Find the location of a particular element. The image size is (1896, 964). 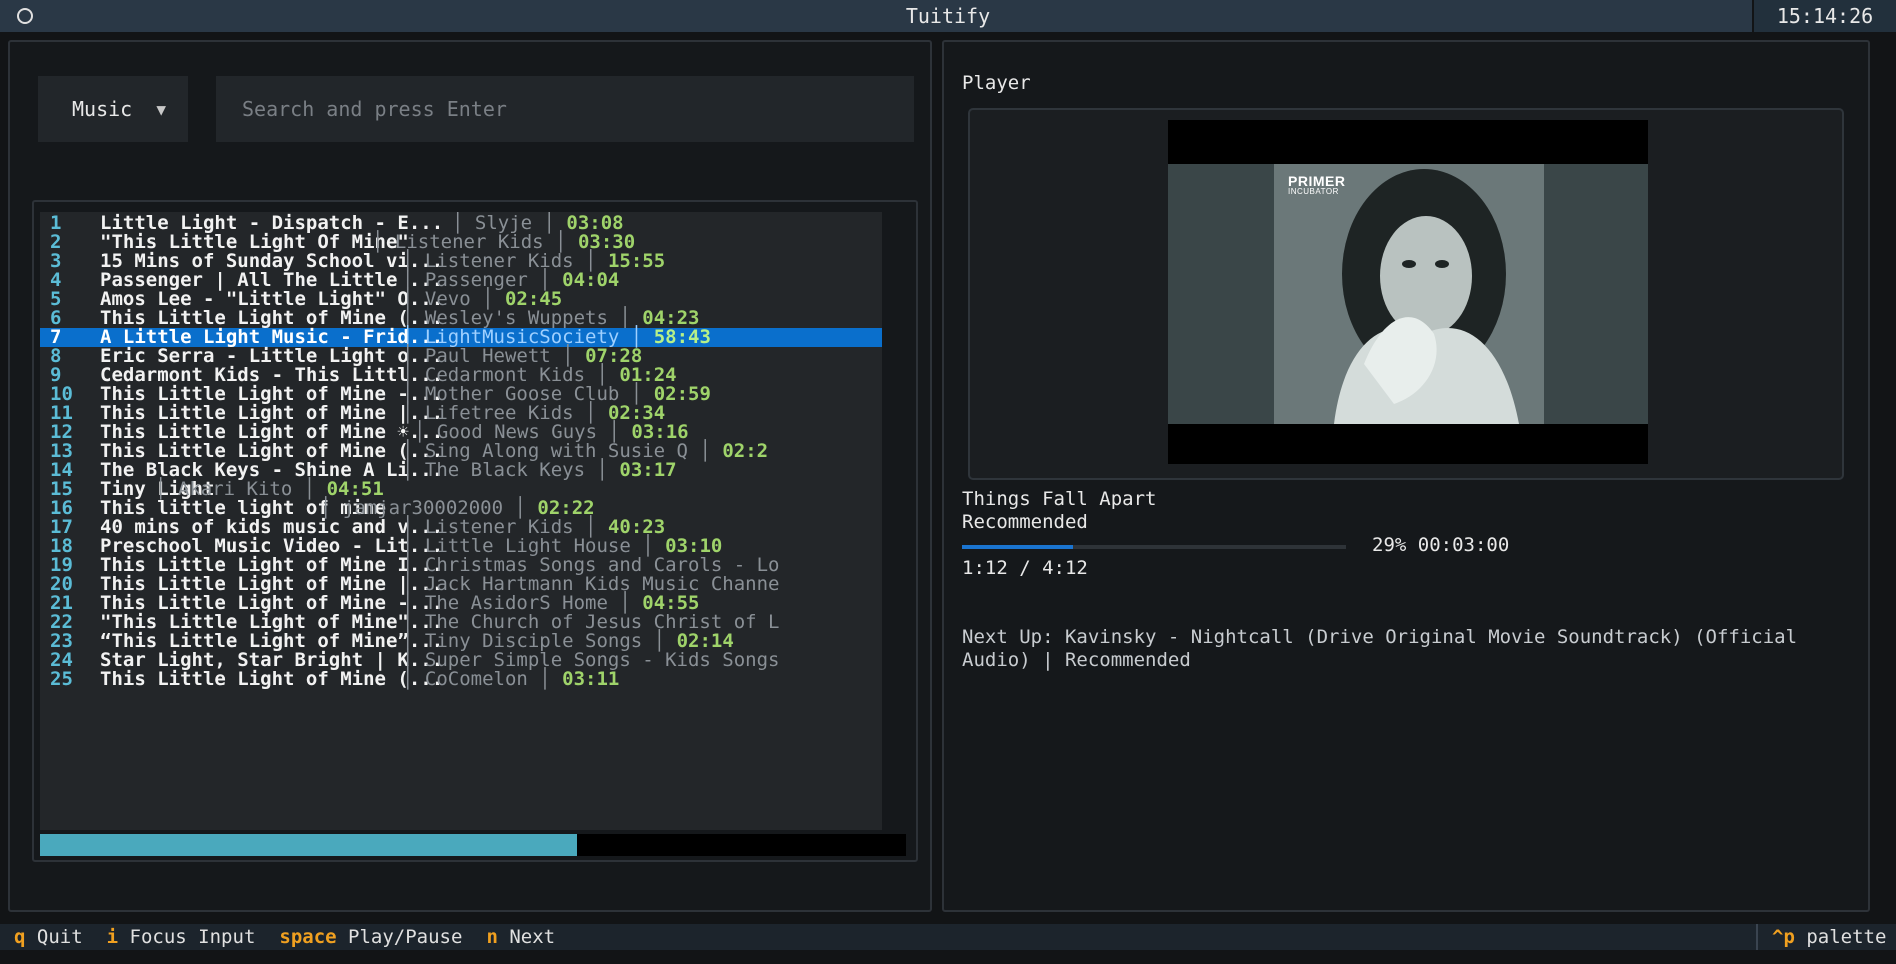

album-logo-line1: PRIMER is located at coordinates (1317, 181).